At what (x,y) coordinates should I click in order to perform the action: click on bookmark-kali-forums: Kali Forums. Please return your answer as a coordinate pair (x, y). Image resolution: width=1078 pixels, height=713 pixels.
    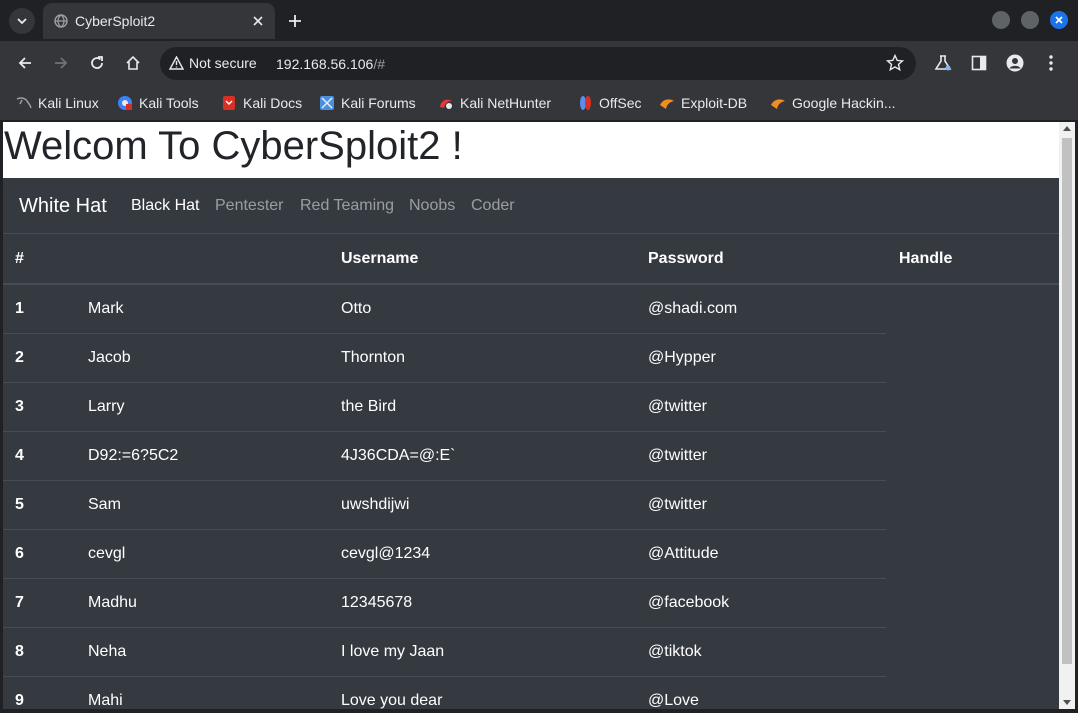
    Looking at the image, I should click on (367, 103).